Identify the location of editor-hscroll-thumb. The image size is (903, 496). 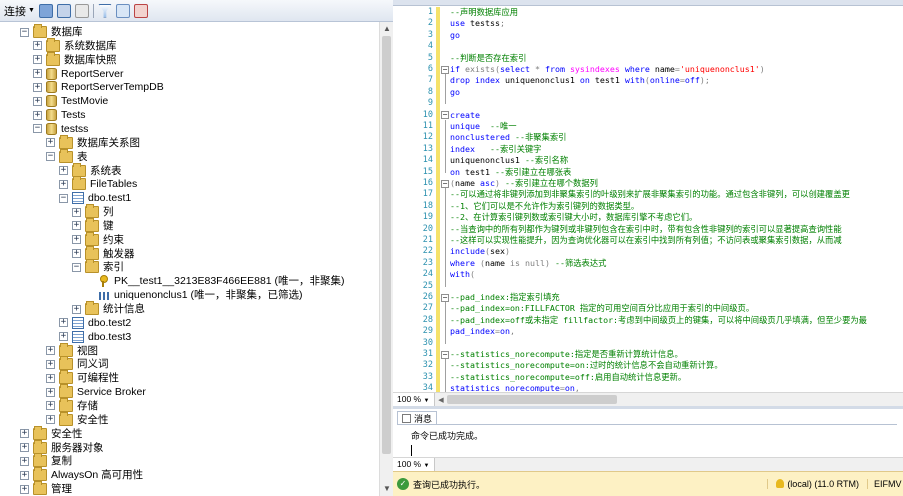
(532, 399).